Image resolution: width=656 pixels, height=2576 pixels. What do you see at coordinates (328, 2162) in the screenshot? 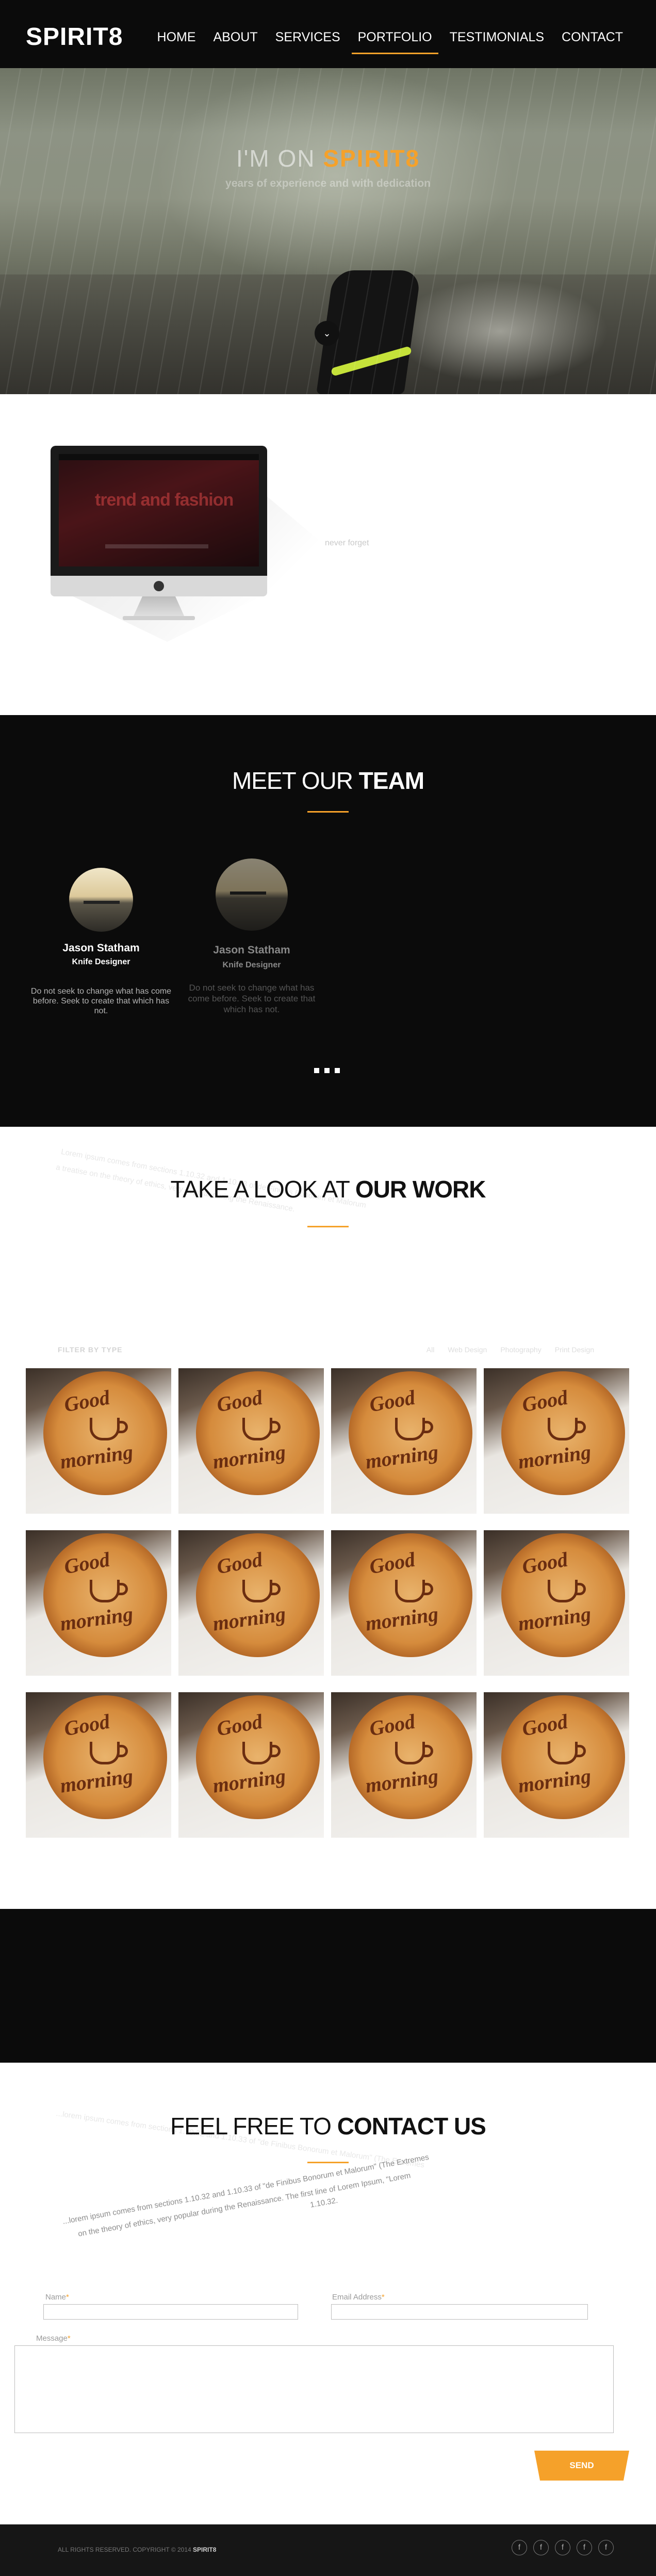
I see `contact-title-underline` at bounding box center [328, 2162].